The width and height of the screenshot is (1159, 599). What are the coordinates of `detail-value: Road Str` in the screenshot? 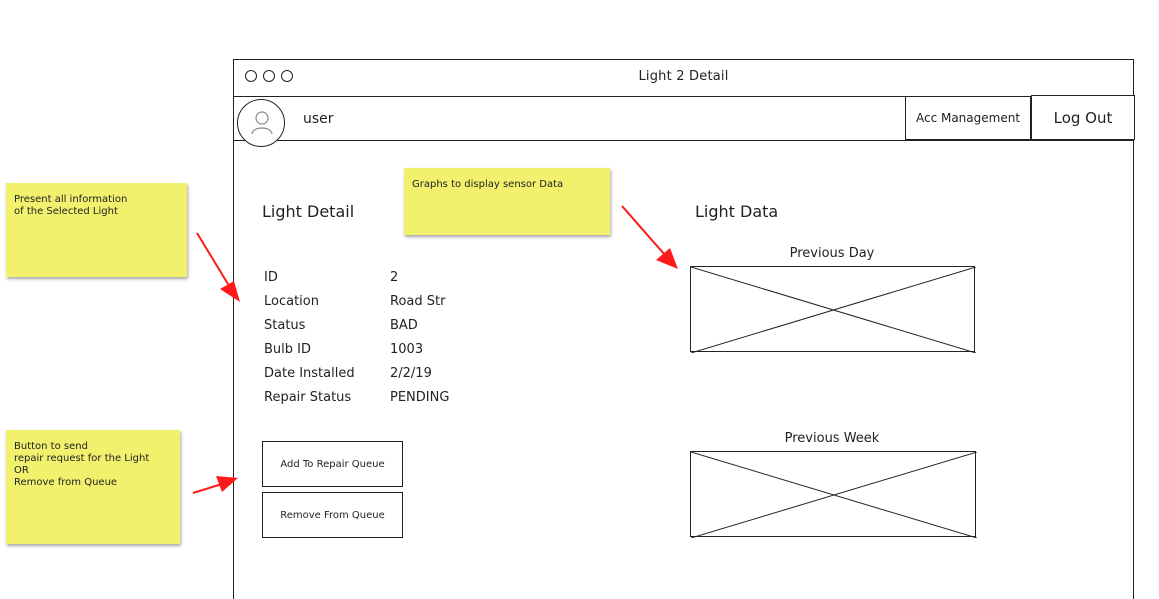 It's located at (418, 301).